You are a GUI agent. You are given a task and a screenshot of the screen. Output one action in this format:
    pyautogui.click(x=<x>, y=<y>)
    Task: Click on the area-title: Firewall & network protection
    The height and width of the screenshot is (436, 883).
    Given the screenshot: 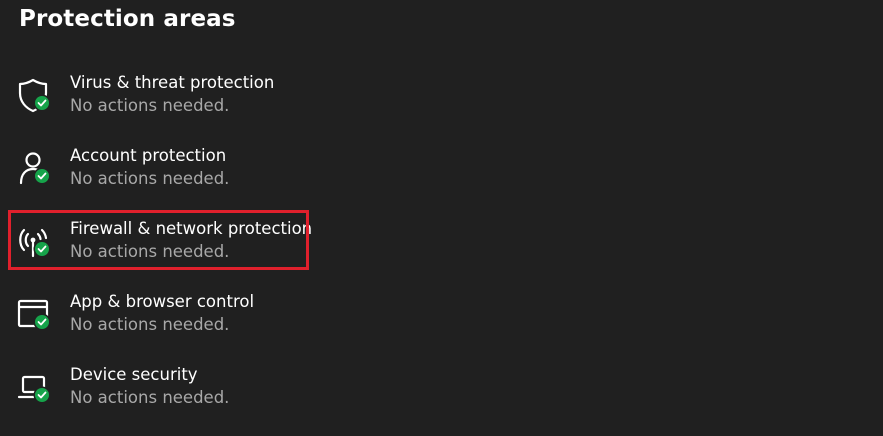 What is the action you would take?
    pyautogui.click(x=191, y=228)
    